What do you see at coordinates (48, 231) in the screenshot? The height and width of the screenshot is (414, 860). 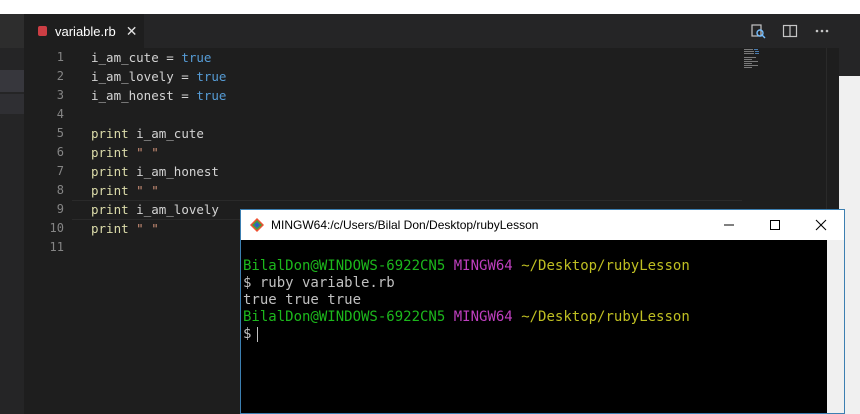 I see `line-number-gutter: 1 2 3 4 5 6 7 8 9 10 11` at bounding box center [48, 231].